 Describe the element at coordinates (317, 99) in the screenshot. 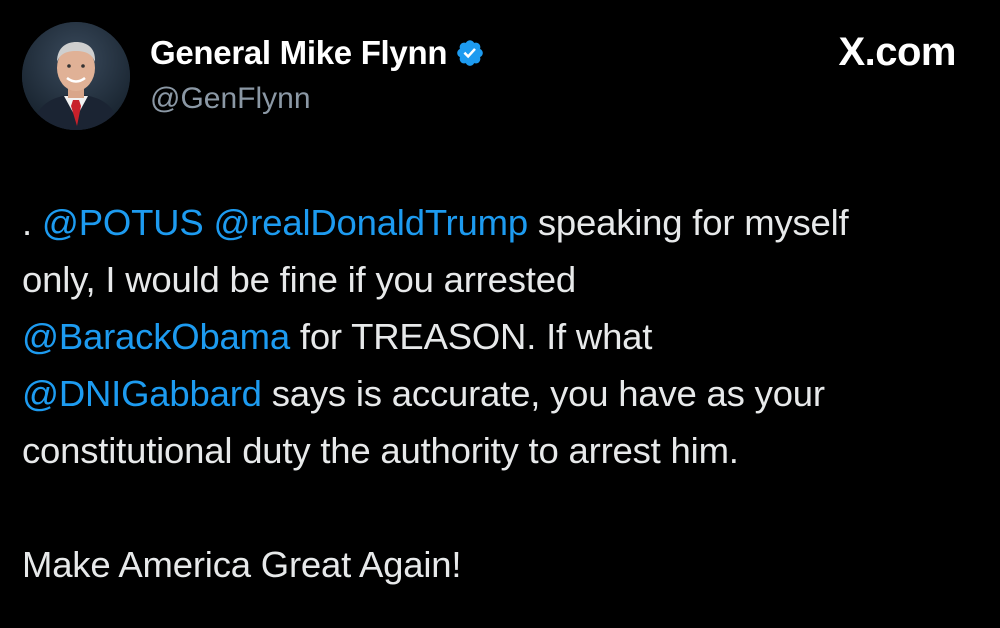

I see `handle: @GenFlynn` at that location.